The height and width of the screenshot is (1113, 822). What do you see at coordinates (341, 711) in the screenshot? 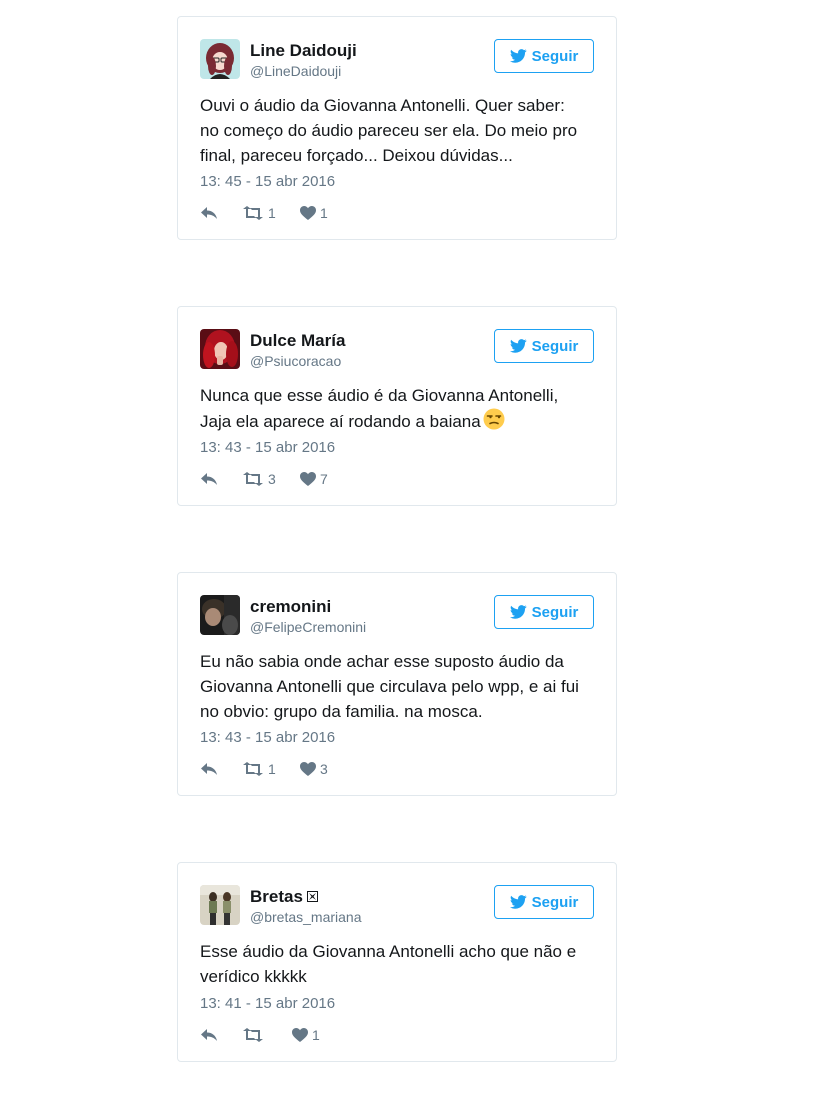
I see `tweet-text-line: no obvio: grupo da familia. na mosca.` at bounding box center [341, 711].